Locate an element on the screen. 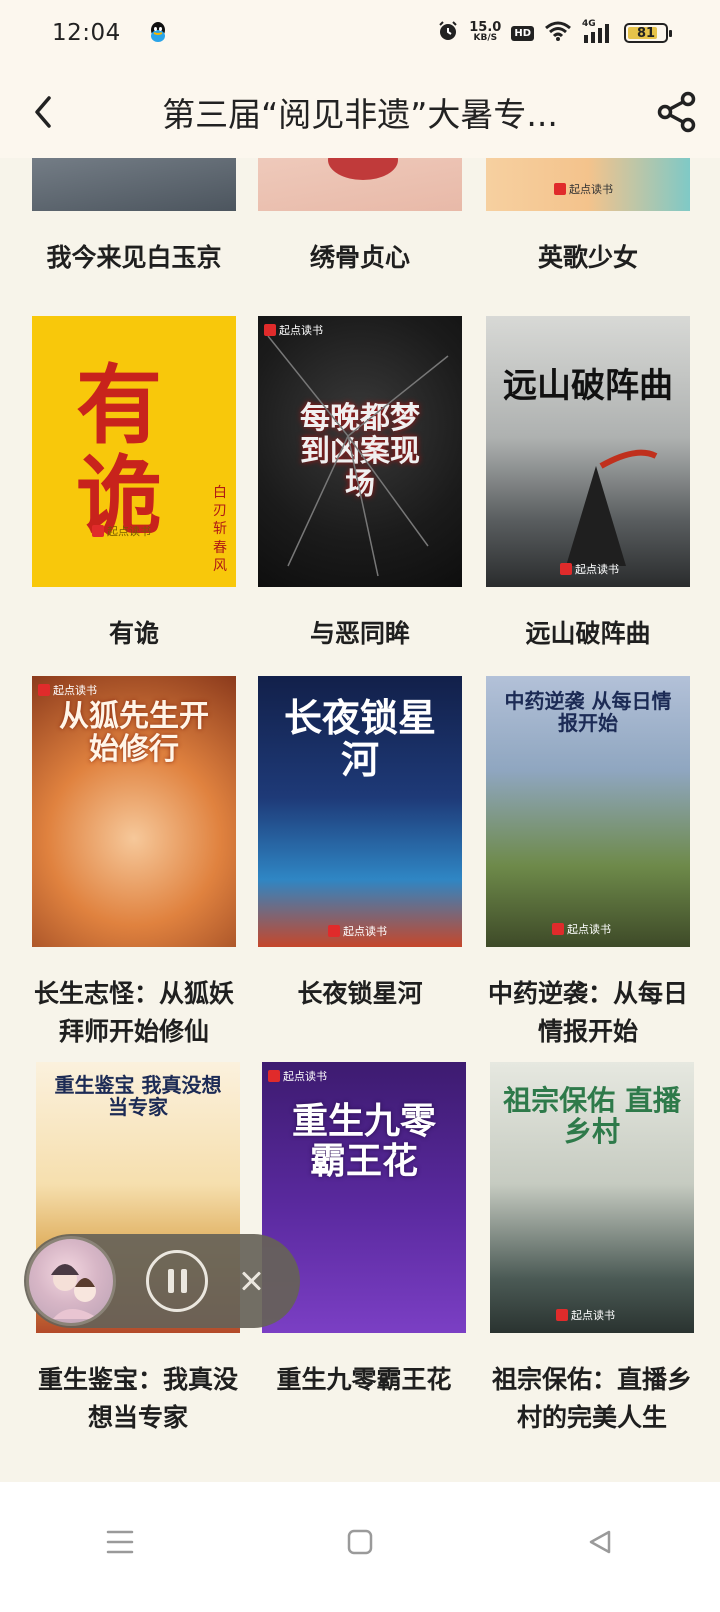 The image size is (720, 1612). battery-level: 81 is located at coordinates (646, 33).